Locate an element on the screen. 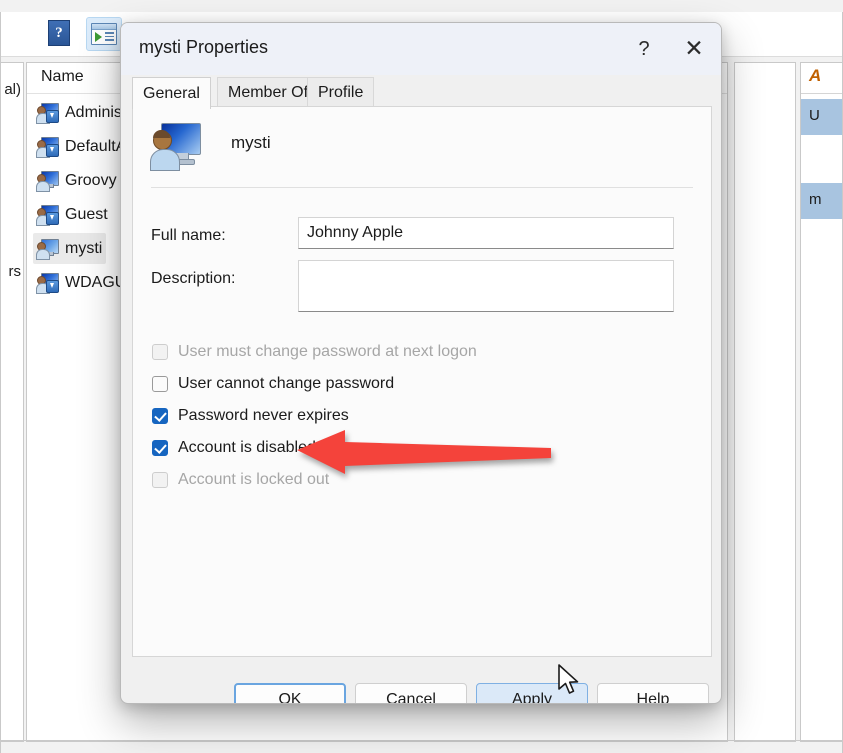  help-button: ? is located at coordinates (644, 49).